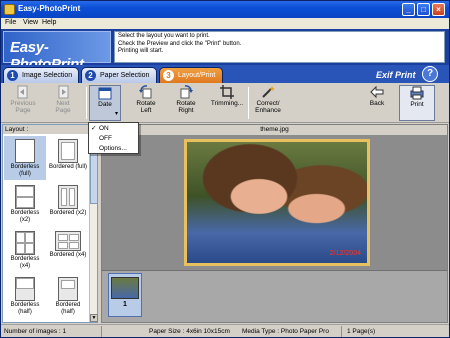  What do you see at coordinates (25, 265) in the screenshot?
I see `layout-label: (x4)` at bounding box center [25, 265].